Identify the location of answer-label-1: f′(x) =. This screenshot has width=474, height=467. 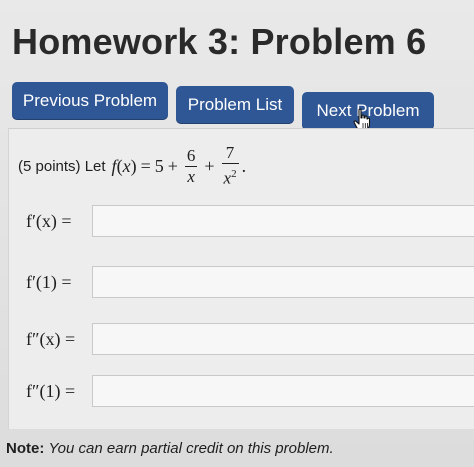
(49, 220).